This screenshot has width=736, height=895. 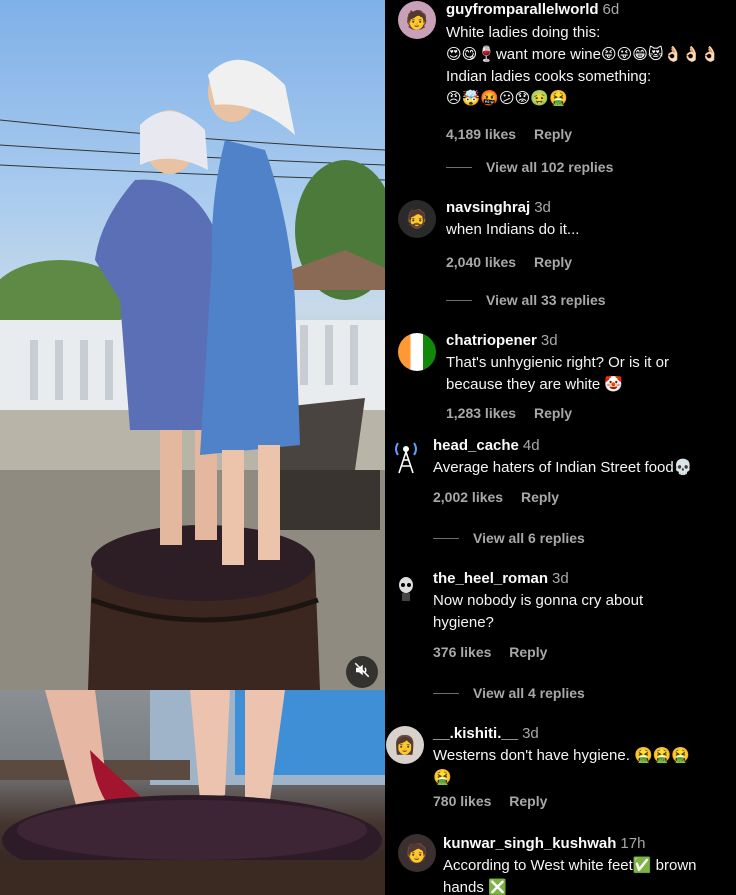 I want to click on comment-text: Average haters of Indian Street food💀, so click(x=563, y=467).